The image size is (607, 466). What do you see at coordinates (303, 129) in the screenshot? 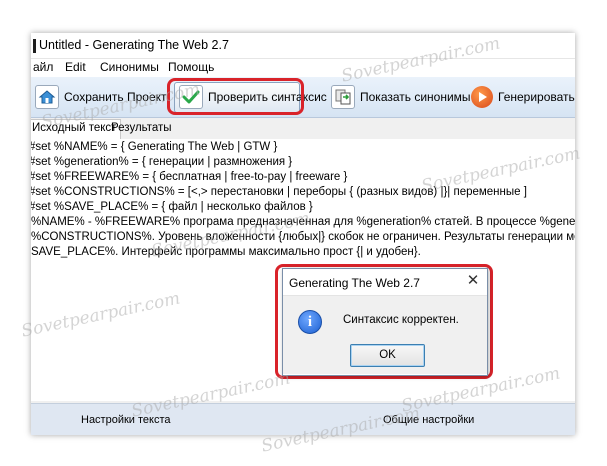
I see `tab-bar: Исходный текст Результаты` at bounding box center [303, 129].